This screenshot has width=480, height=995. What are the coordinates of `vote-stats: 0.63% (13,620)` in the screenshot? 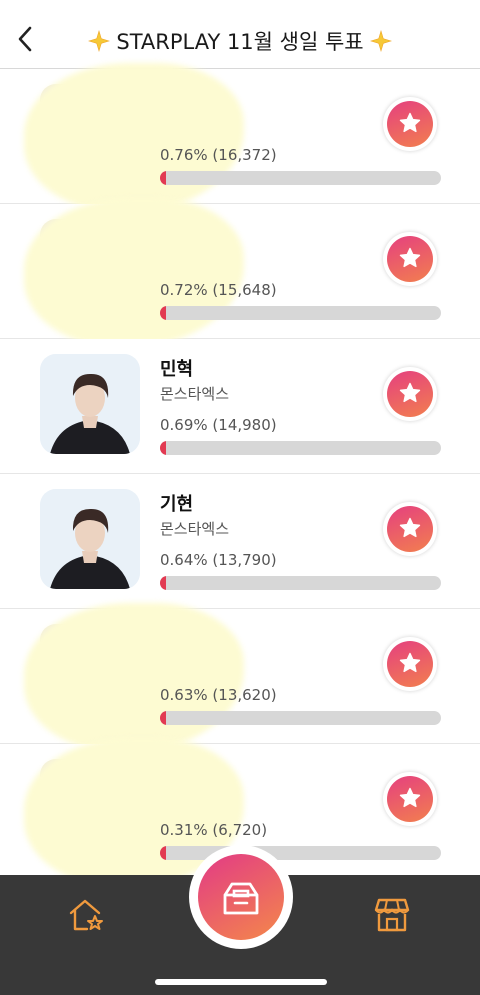 It's located at (218, 695).